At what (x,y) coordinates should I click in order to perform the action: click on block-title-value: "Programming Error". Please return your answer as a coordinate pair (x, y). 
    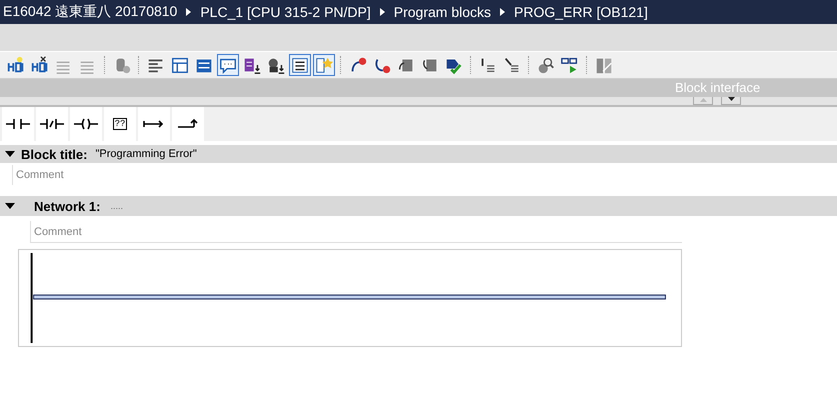
    Looking at the image, I should click on (146, 154).